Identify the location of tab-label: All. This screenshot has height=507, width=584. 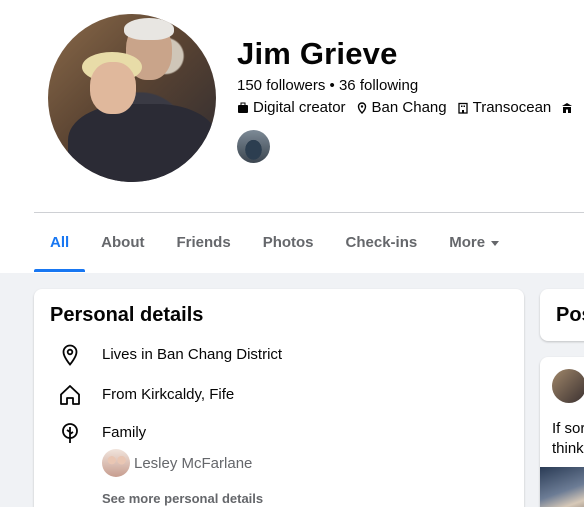
(60, 242).